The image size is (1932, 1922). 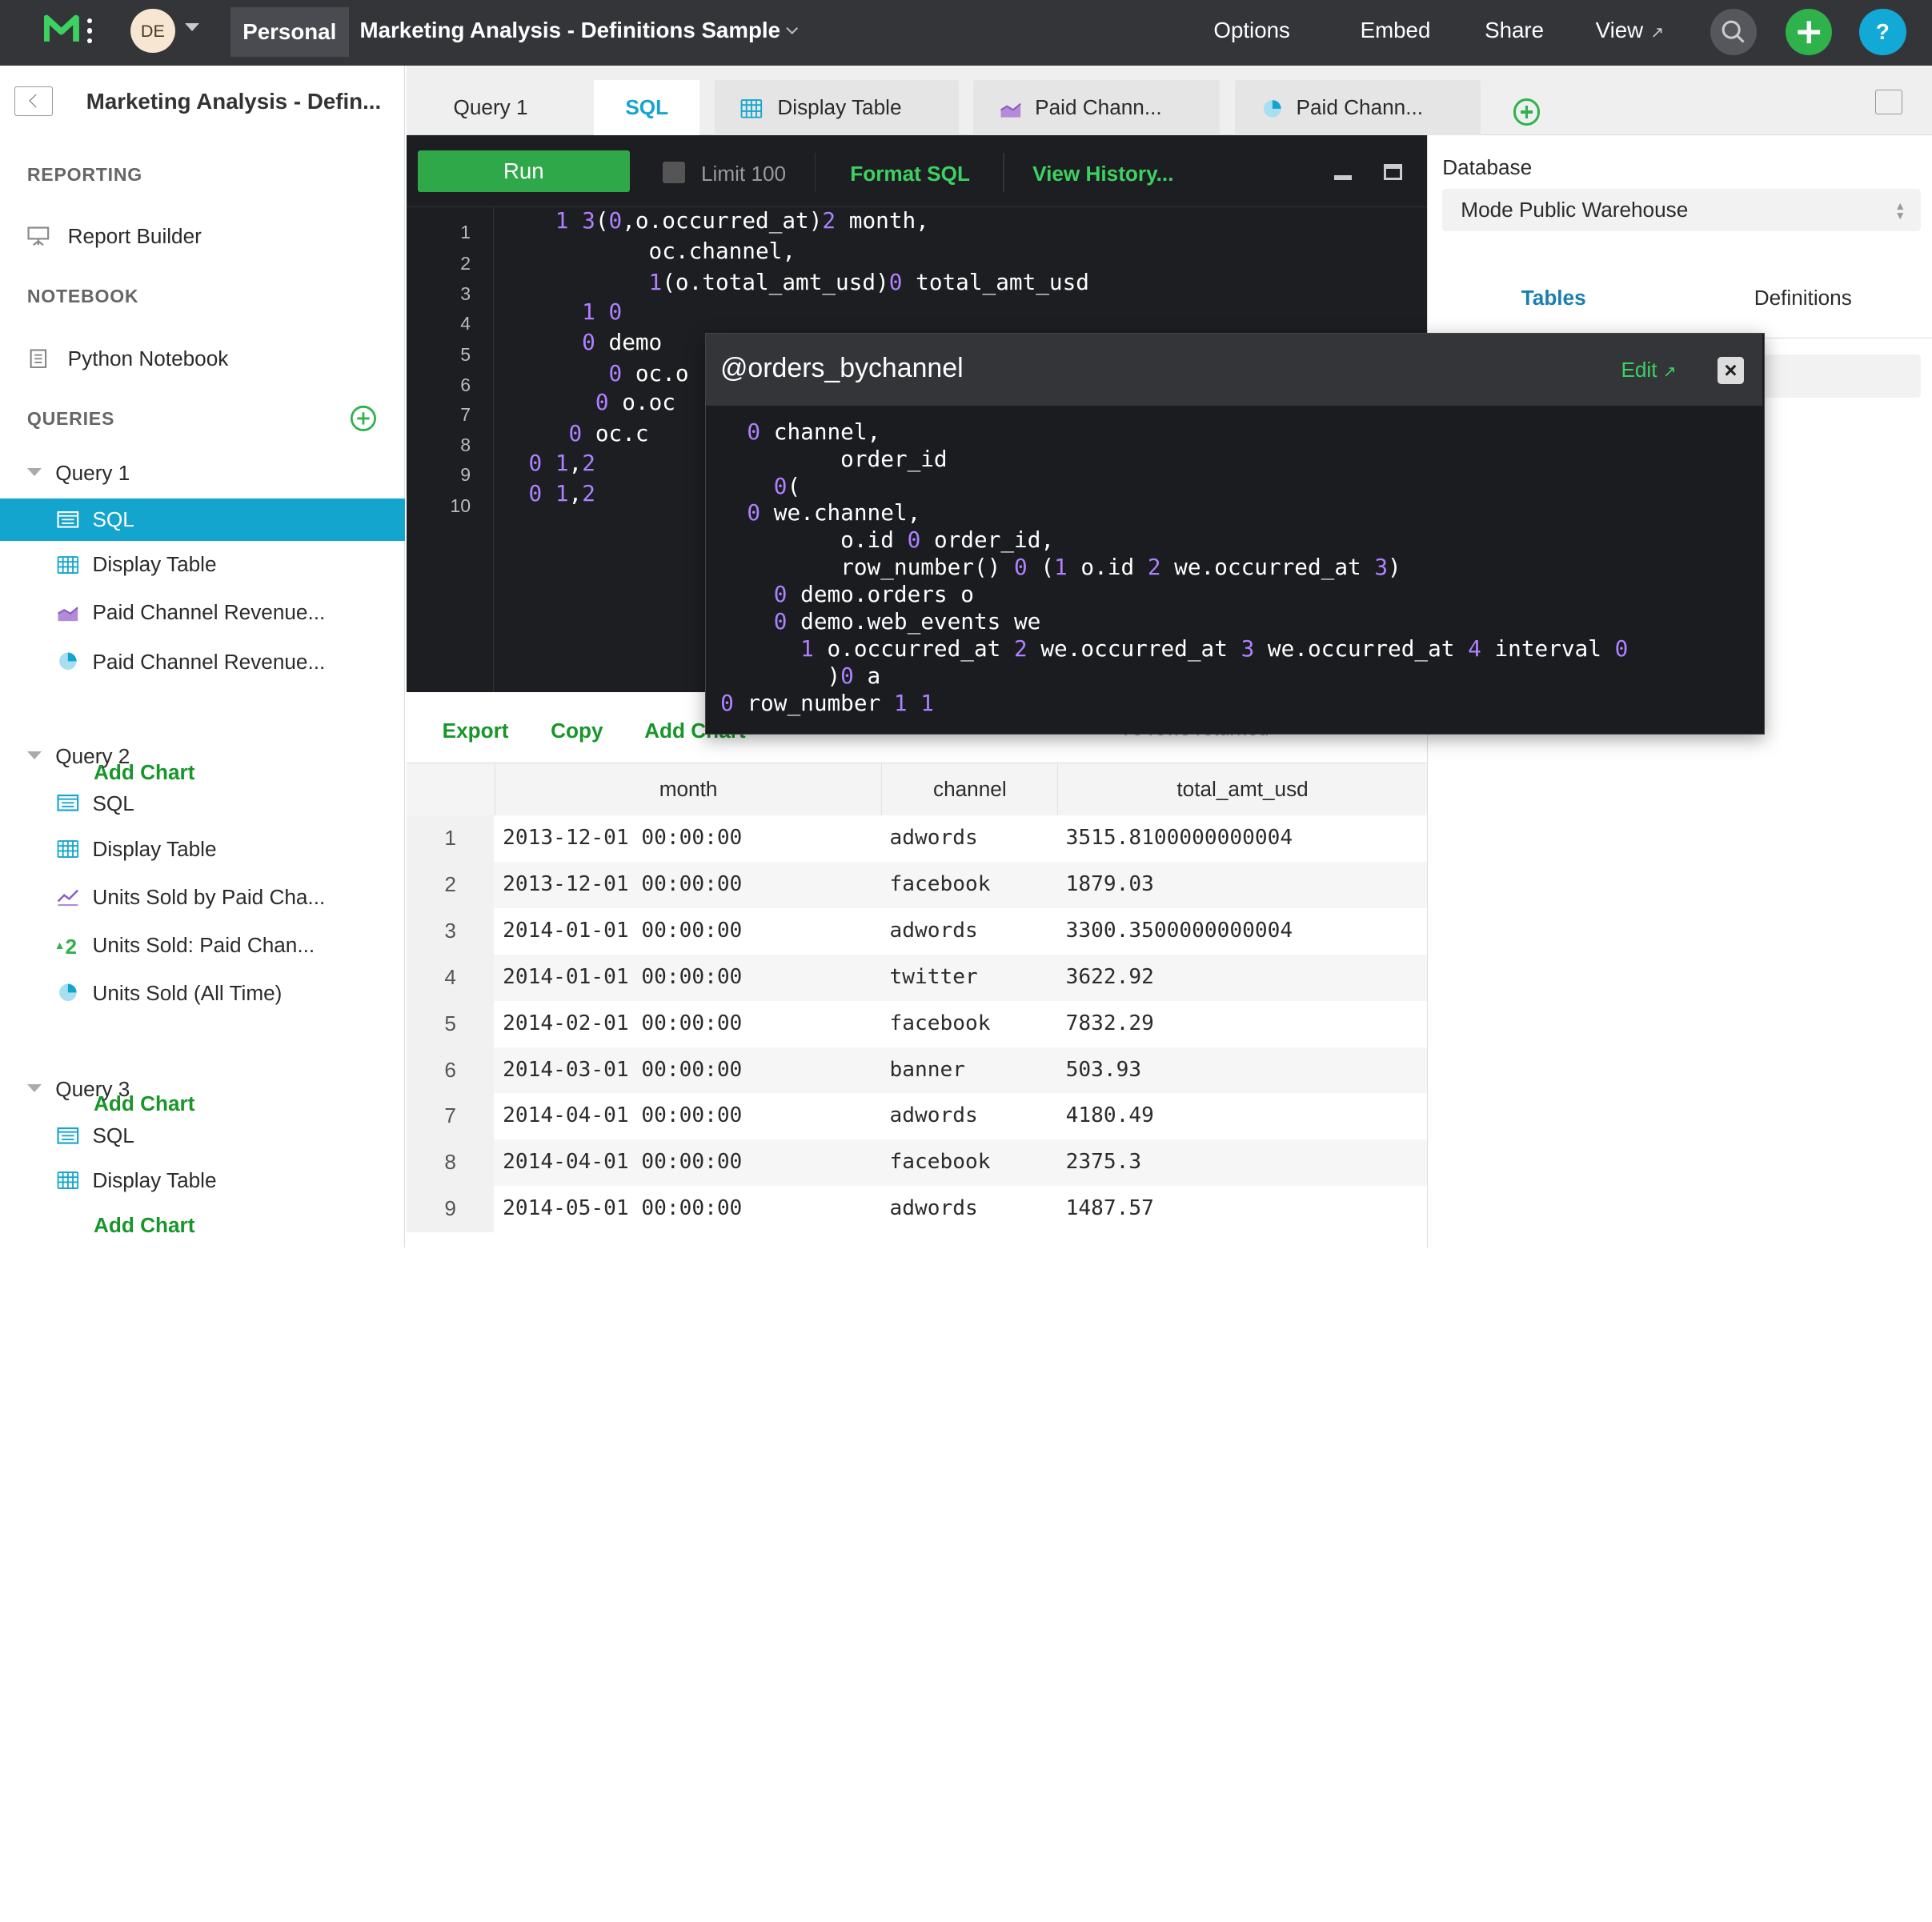 I want to click on query-3-header: Query 3, so click(x=202, y=1089).